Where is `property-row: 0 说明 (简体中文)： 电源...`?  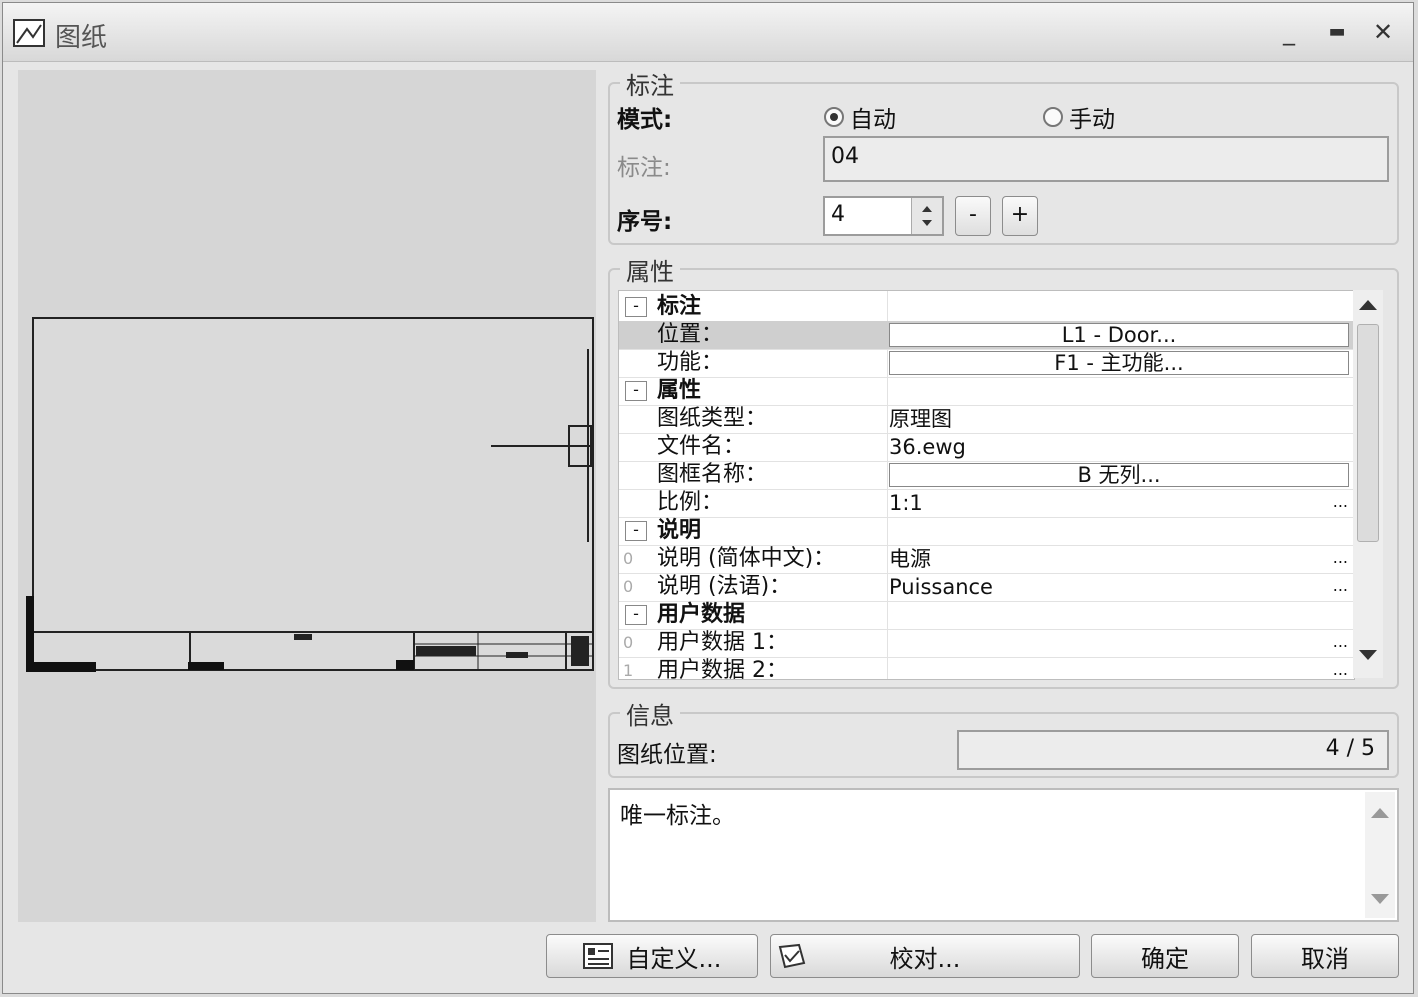
property-row: 0 说明 (简体中文)： 电源... is located at coordinates (986, 559).